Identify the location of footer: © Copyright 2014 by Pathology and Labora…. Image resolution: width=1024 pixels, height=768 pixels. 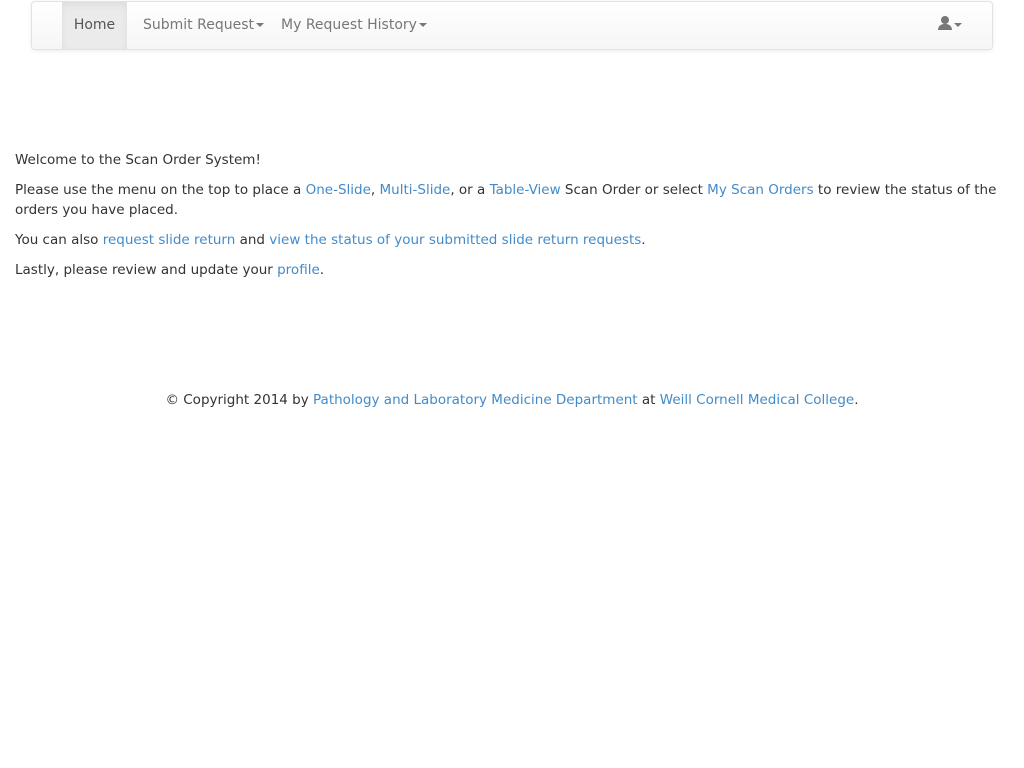
(512, 400).